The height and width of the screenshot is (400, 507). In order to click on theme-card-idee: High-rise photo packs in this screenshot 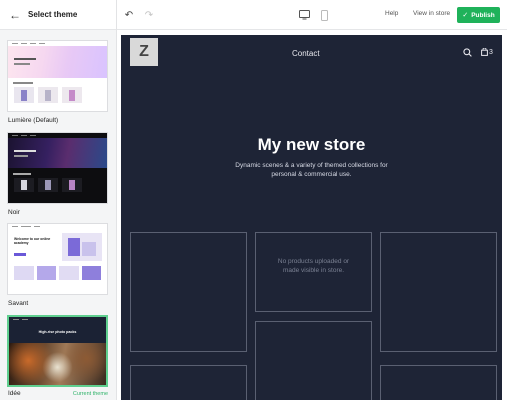, I will do `click(57, 351)`.